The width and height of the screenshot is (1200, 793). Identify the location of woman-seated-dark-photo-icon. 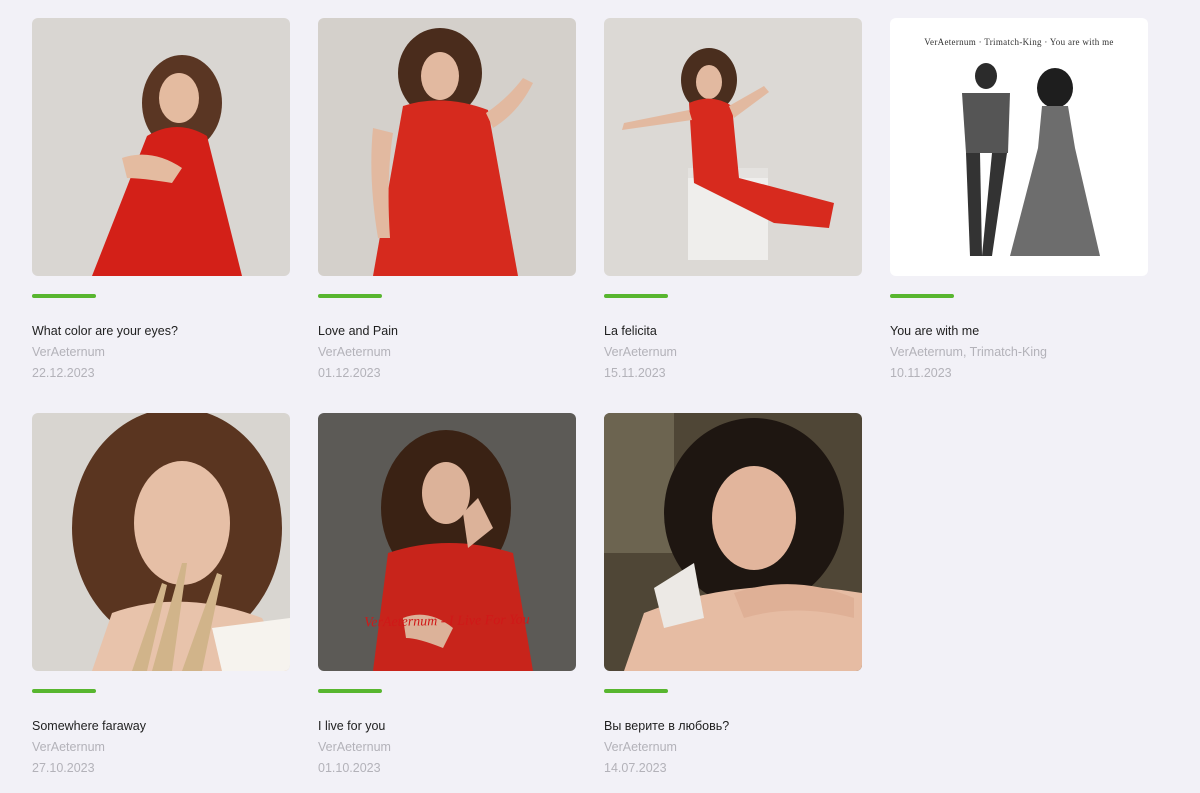
(447, 542).